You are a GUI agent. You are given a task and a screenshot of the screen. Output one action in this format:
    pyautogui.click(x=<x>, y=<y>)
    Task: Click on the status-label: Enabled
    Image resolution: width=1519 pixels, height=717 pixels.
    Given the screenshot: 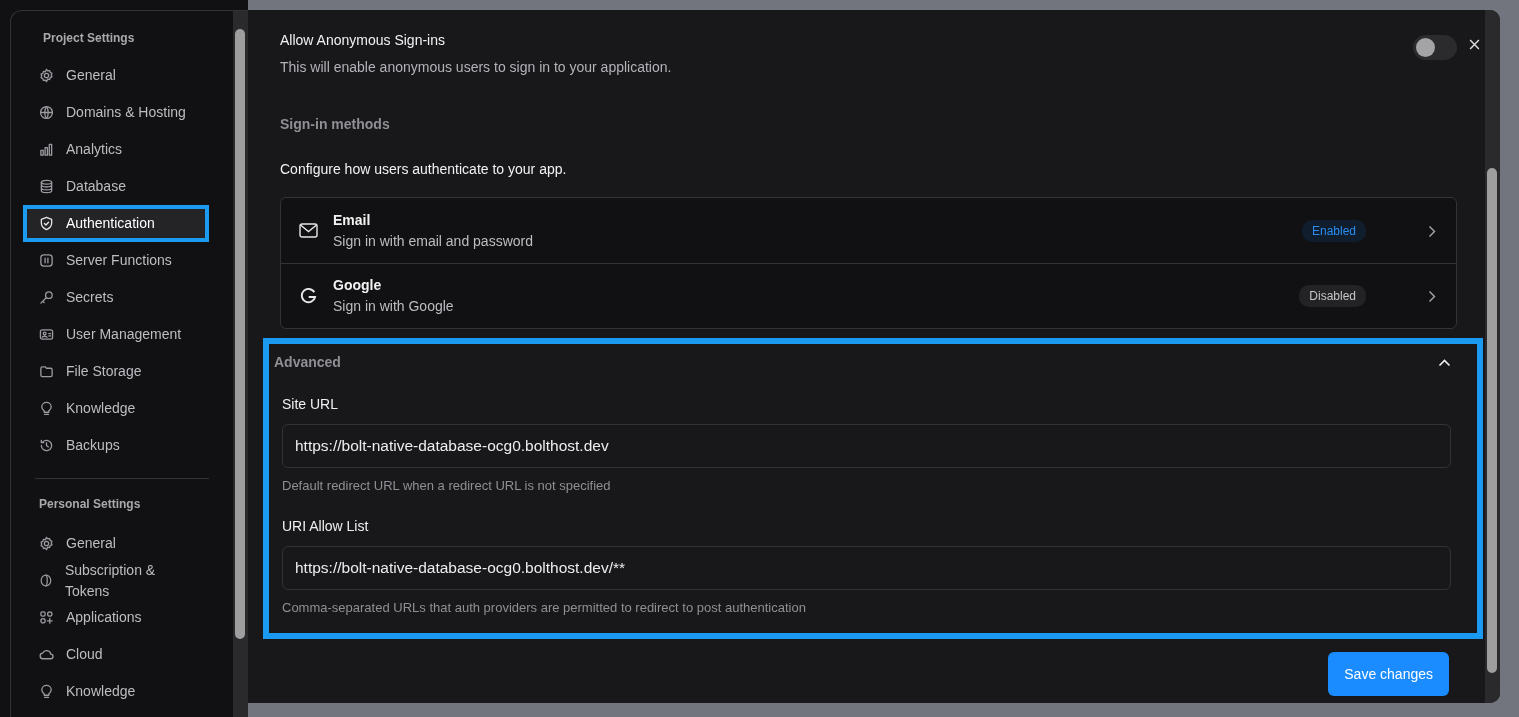 What is the action you would take?
    pyautogui.click(x=1333, y=230)
    